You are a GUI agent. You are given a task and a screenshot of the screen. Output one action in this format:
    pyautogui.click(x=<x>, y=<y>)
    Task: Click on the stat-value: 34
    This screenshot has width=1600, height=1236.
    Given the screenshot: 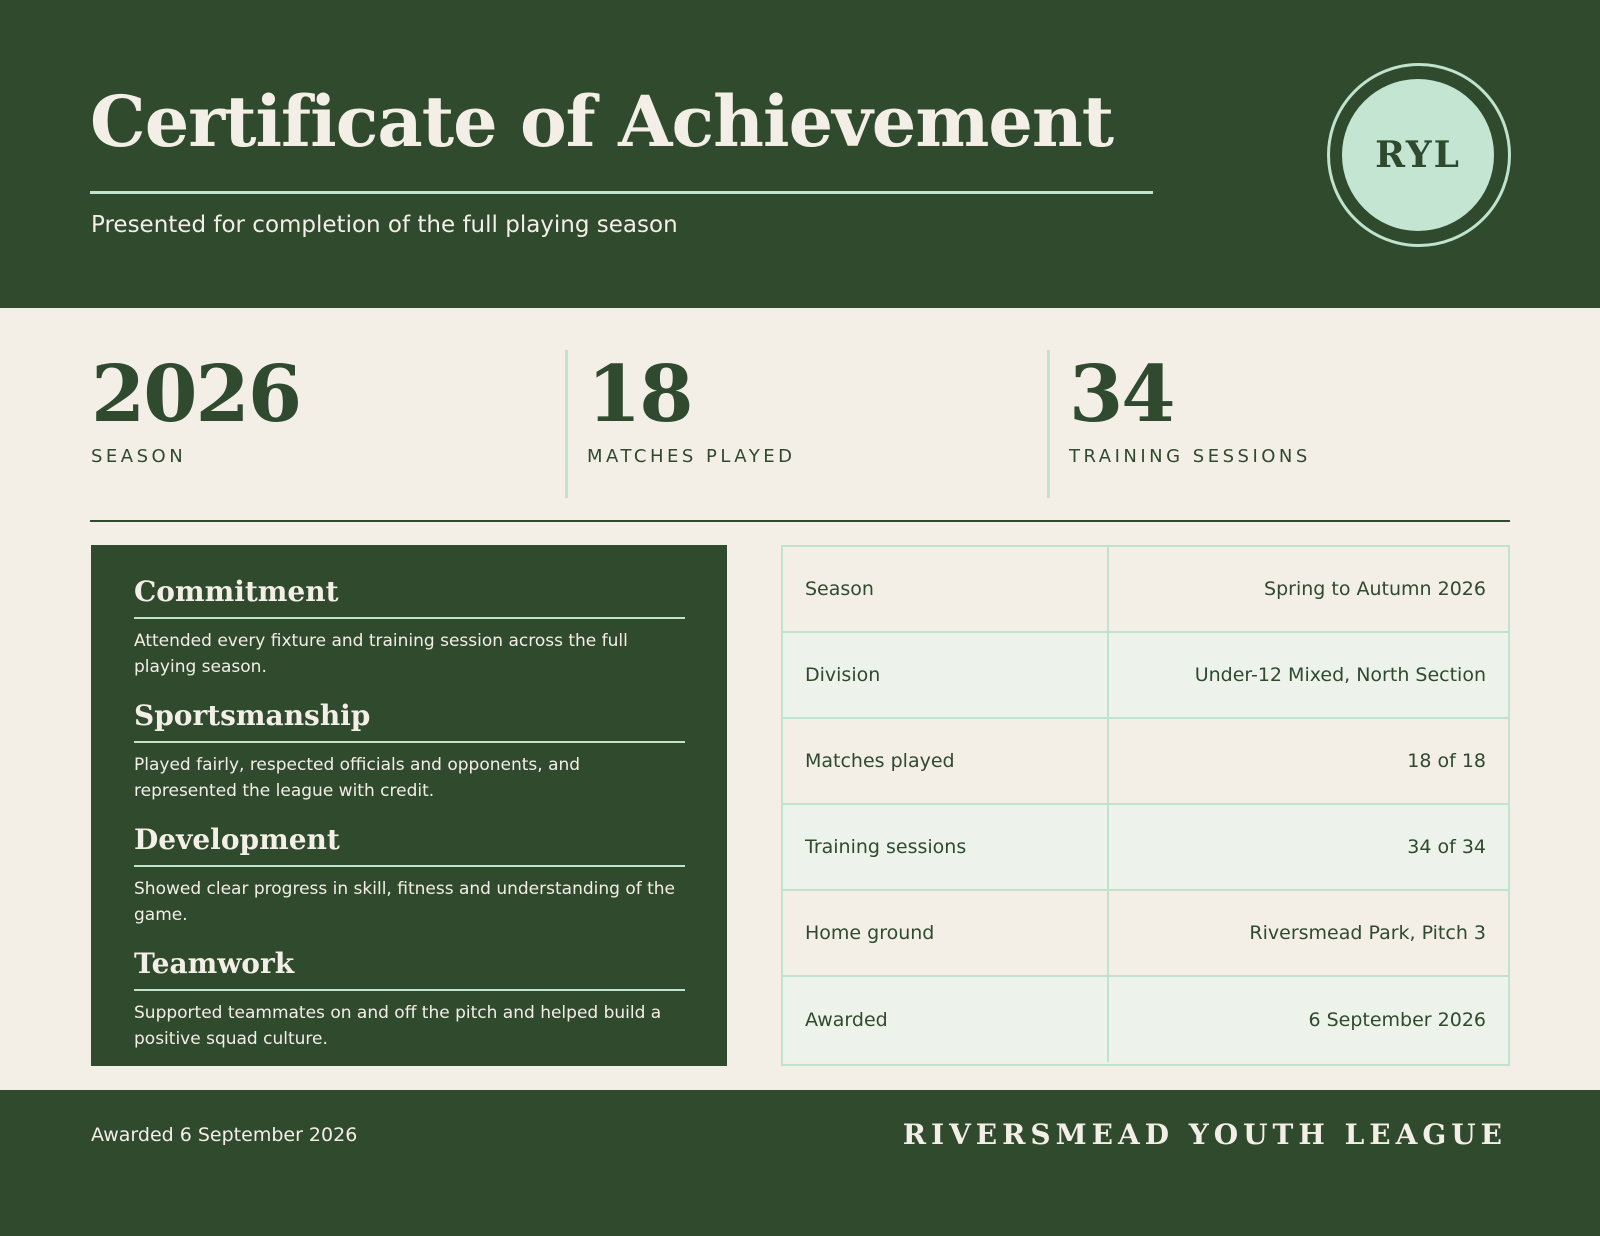 What is the action you would take?
    pyautogui.click(x=1122, y=394)
    